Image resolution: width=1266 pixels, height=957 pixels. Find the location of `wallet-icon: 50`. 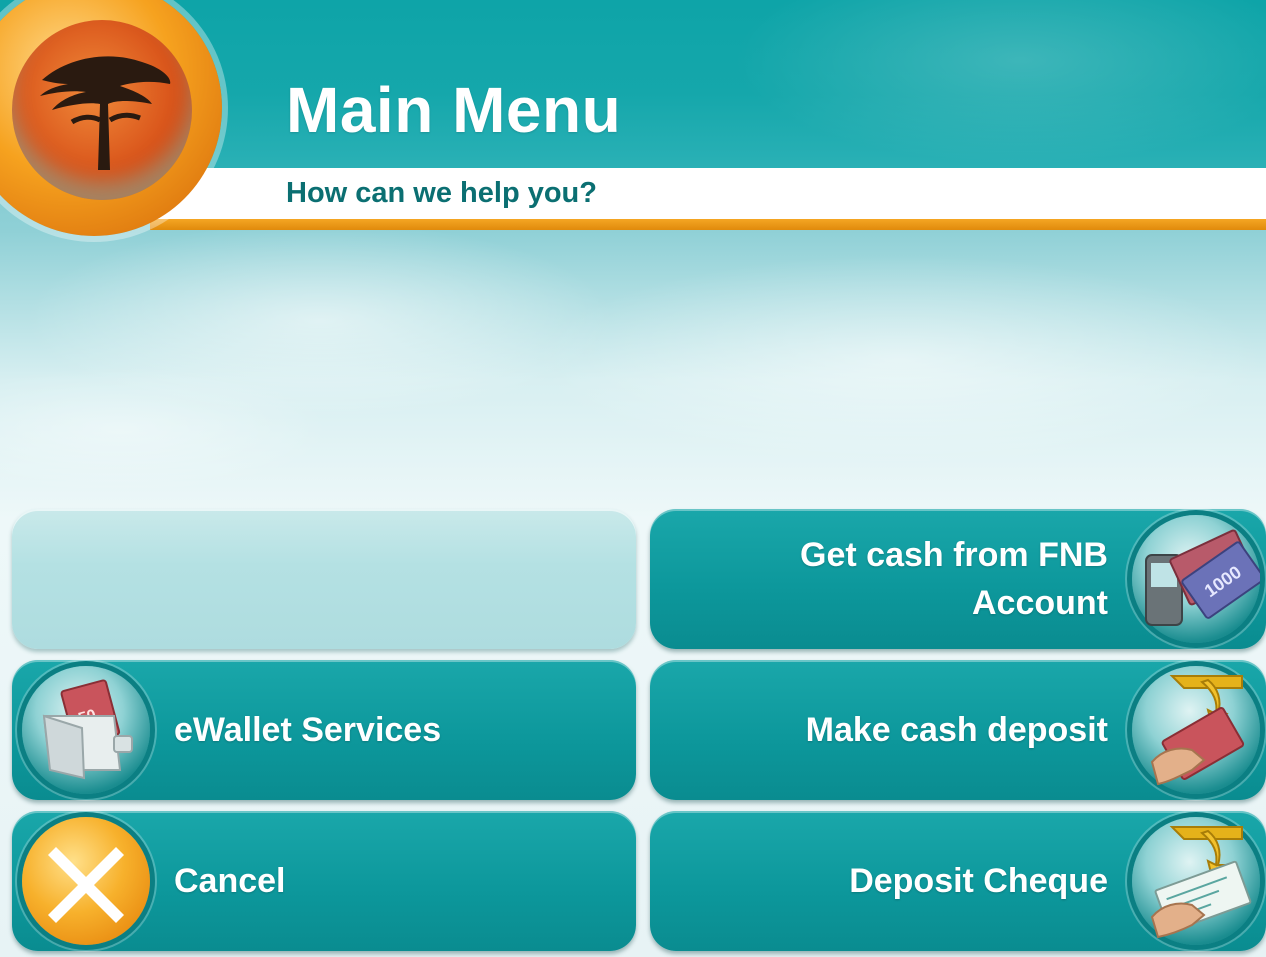

wallet-icon: 50 is located at coordinates (86, 730).